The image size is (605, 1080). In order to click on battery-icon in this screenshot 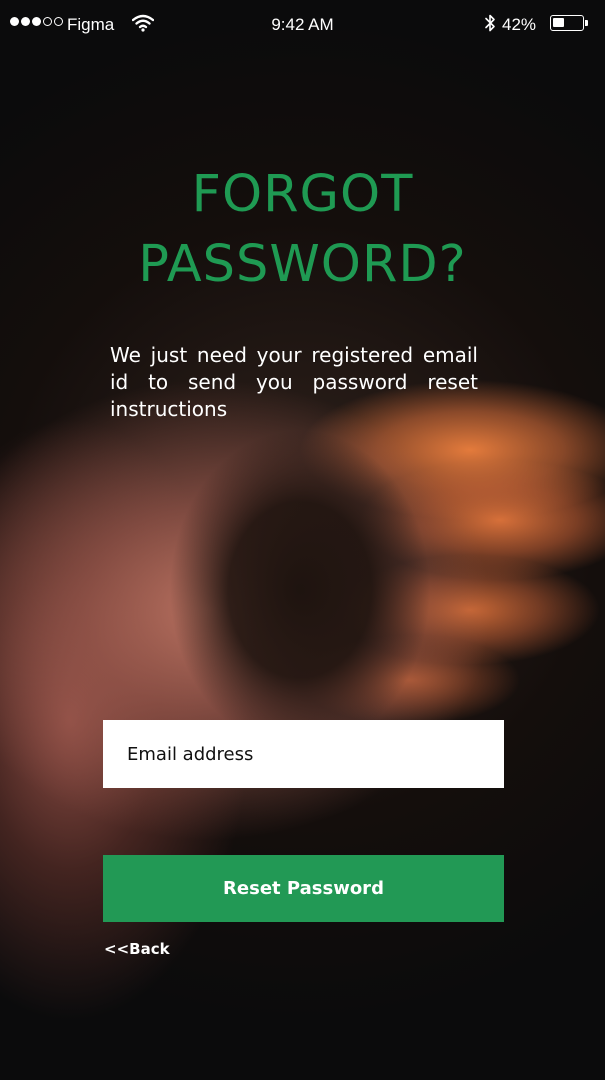, I will do `click(567, 23)`.